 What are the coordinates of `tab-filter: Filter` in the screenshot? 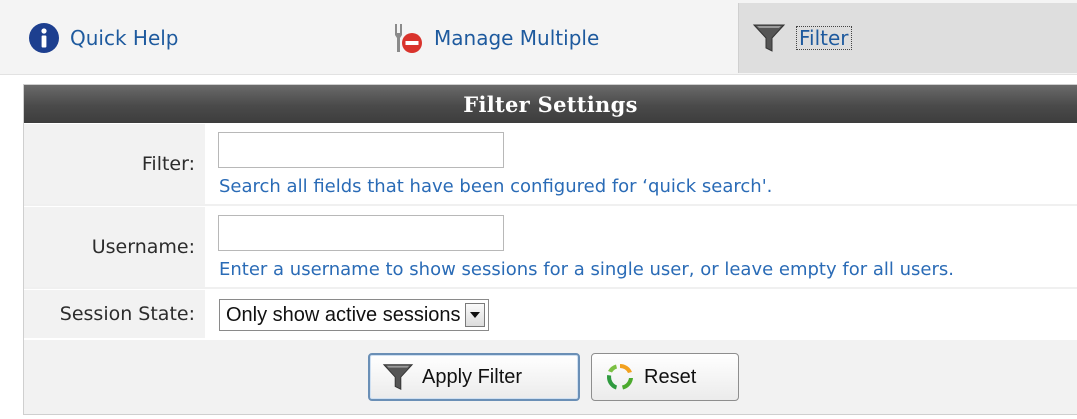 It's located at (802, 38).